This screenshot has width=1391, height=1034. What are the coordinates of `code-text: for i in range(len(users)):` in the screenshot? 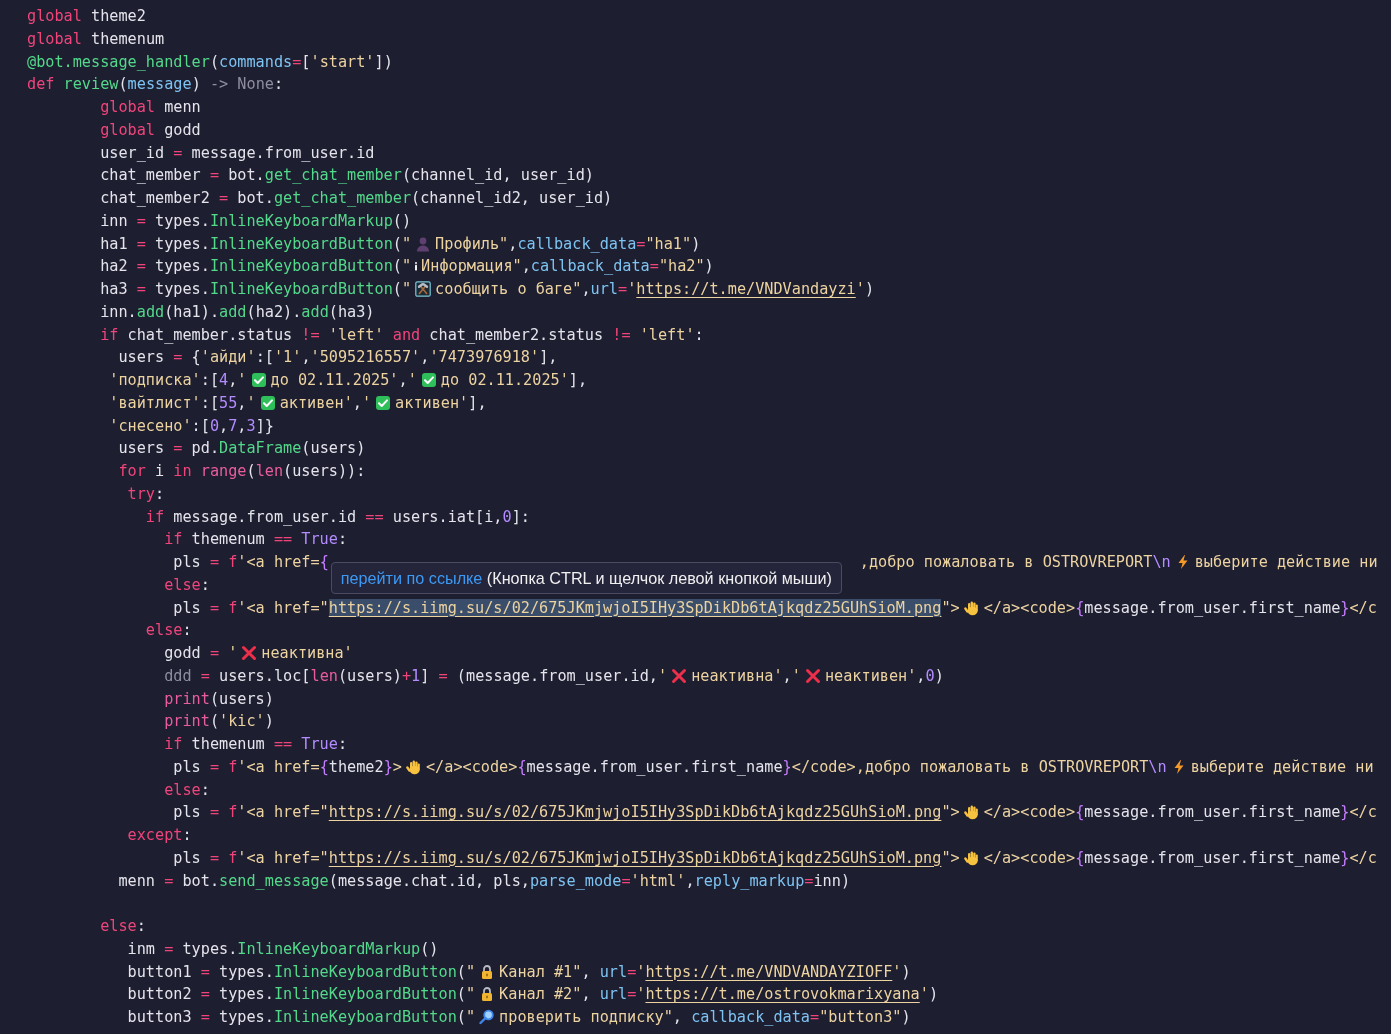 It's located at (241, 471).